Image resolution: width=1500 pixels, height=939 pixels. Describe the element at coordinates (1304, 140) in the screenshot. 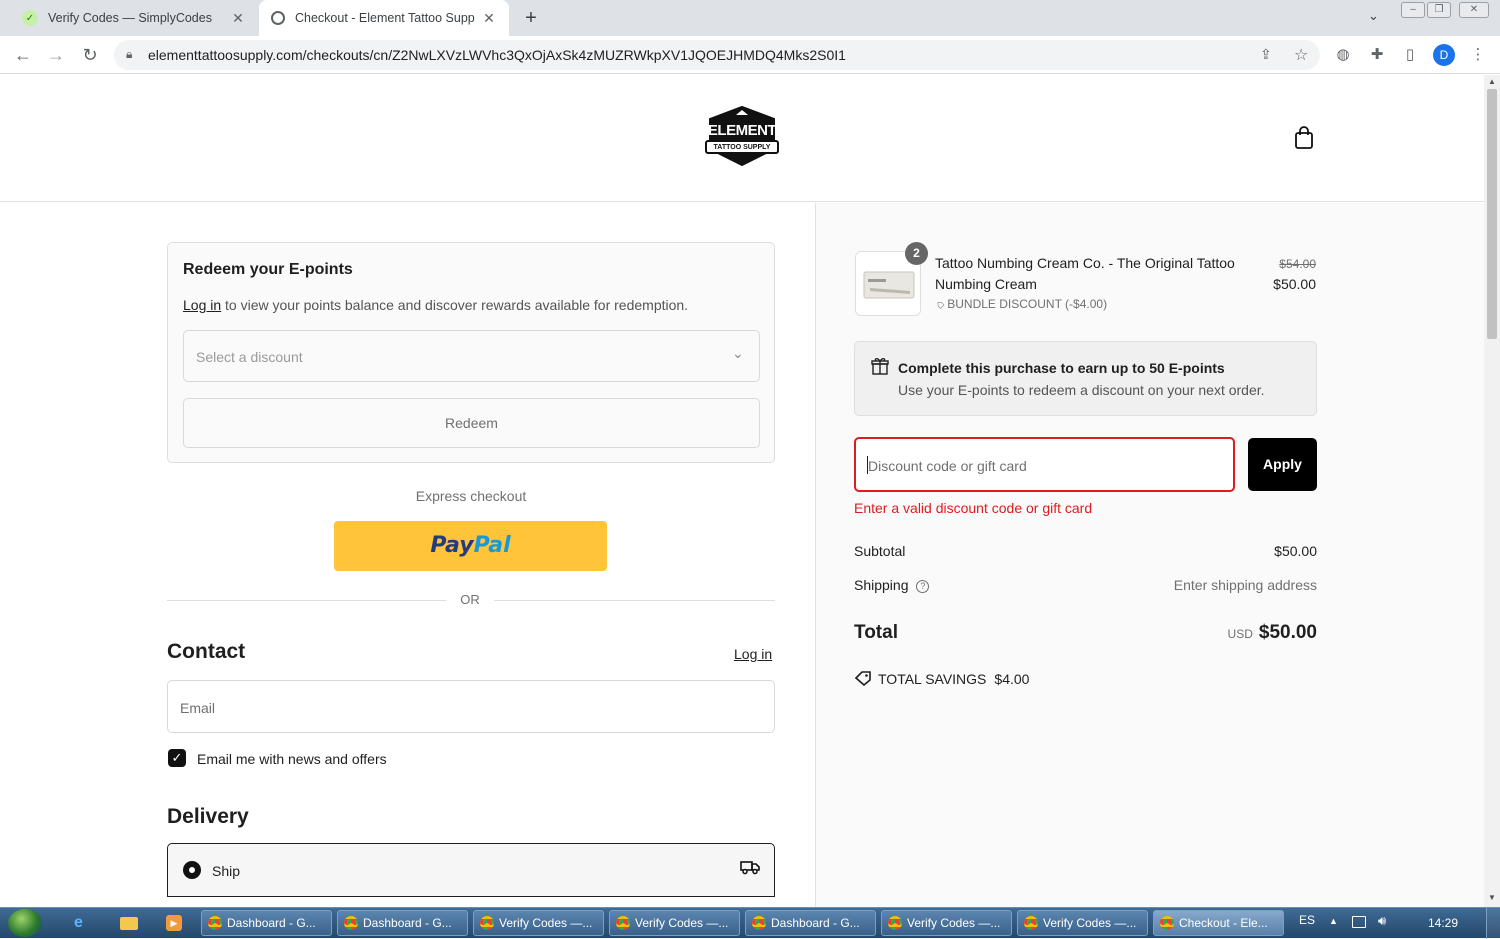

I see `shopping-bag-icon` at that location.